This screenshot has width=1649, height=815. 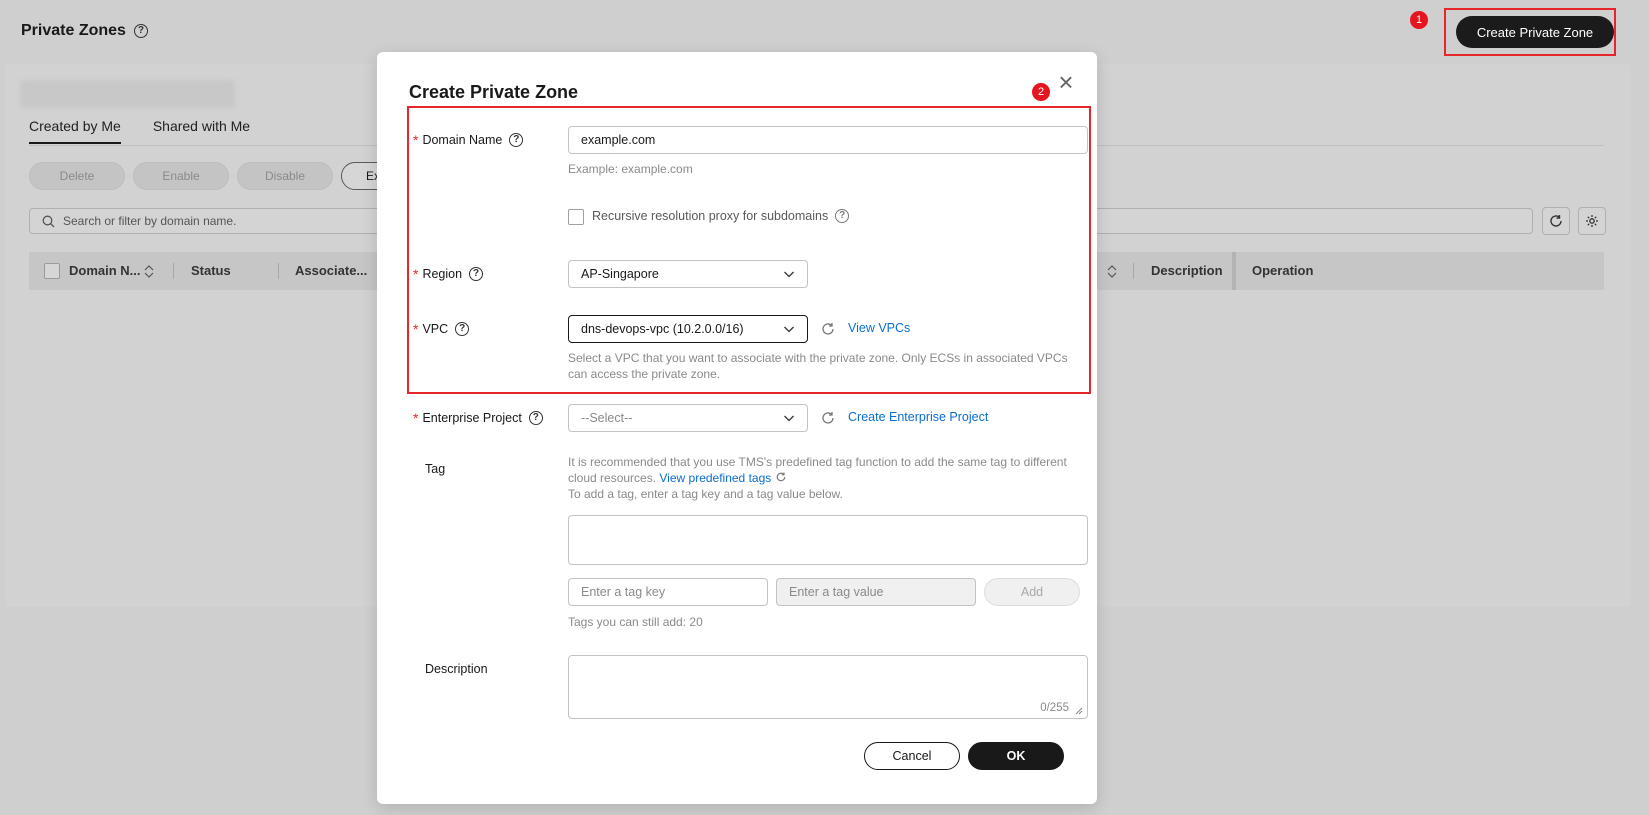 What do you see at coordinates (478, 418) in the screenshot?
I see `enterprise-project-label: * Enterprise Project ?` at bounding box center [478, 418].